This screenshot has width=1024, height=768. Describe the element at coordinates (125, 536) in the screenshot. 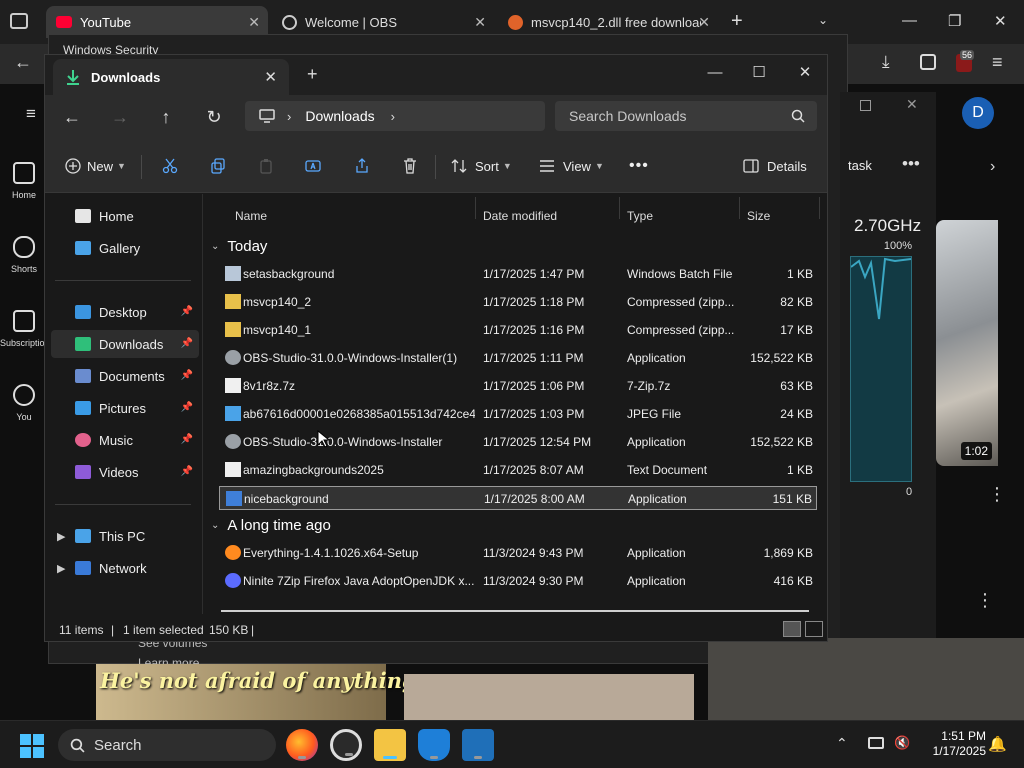

I see `nav-item-this-pc: ▶ This PC` at that location.